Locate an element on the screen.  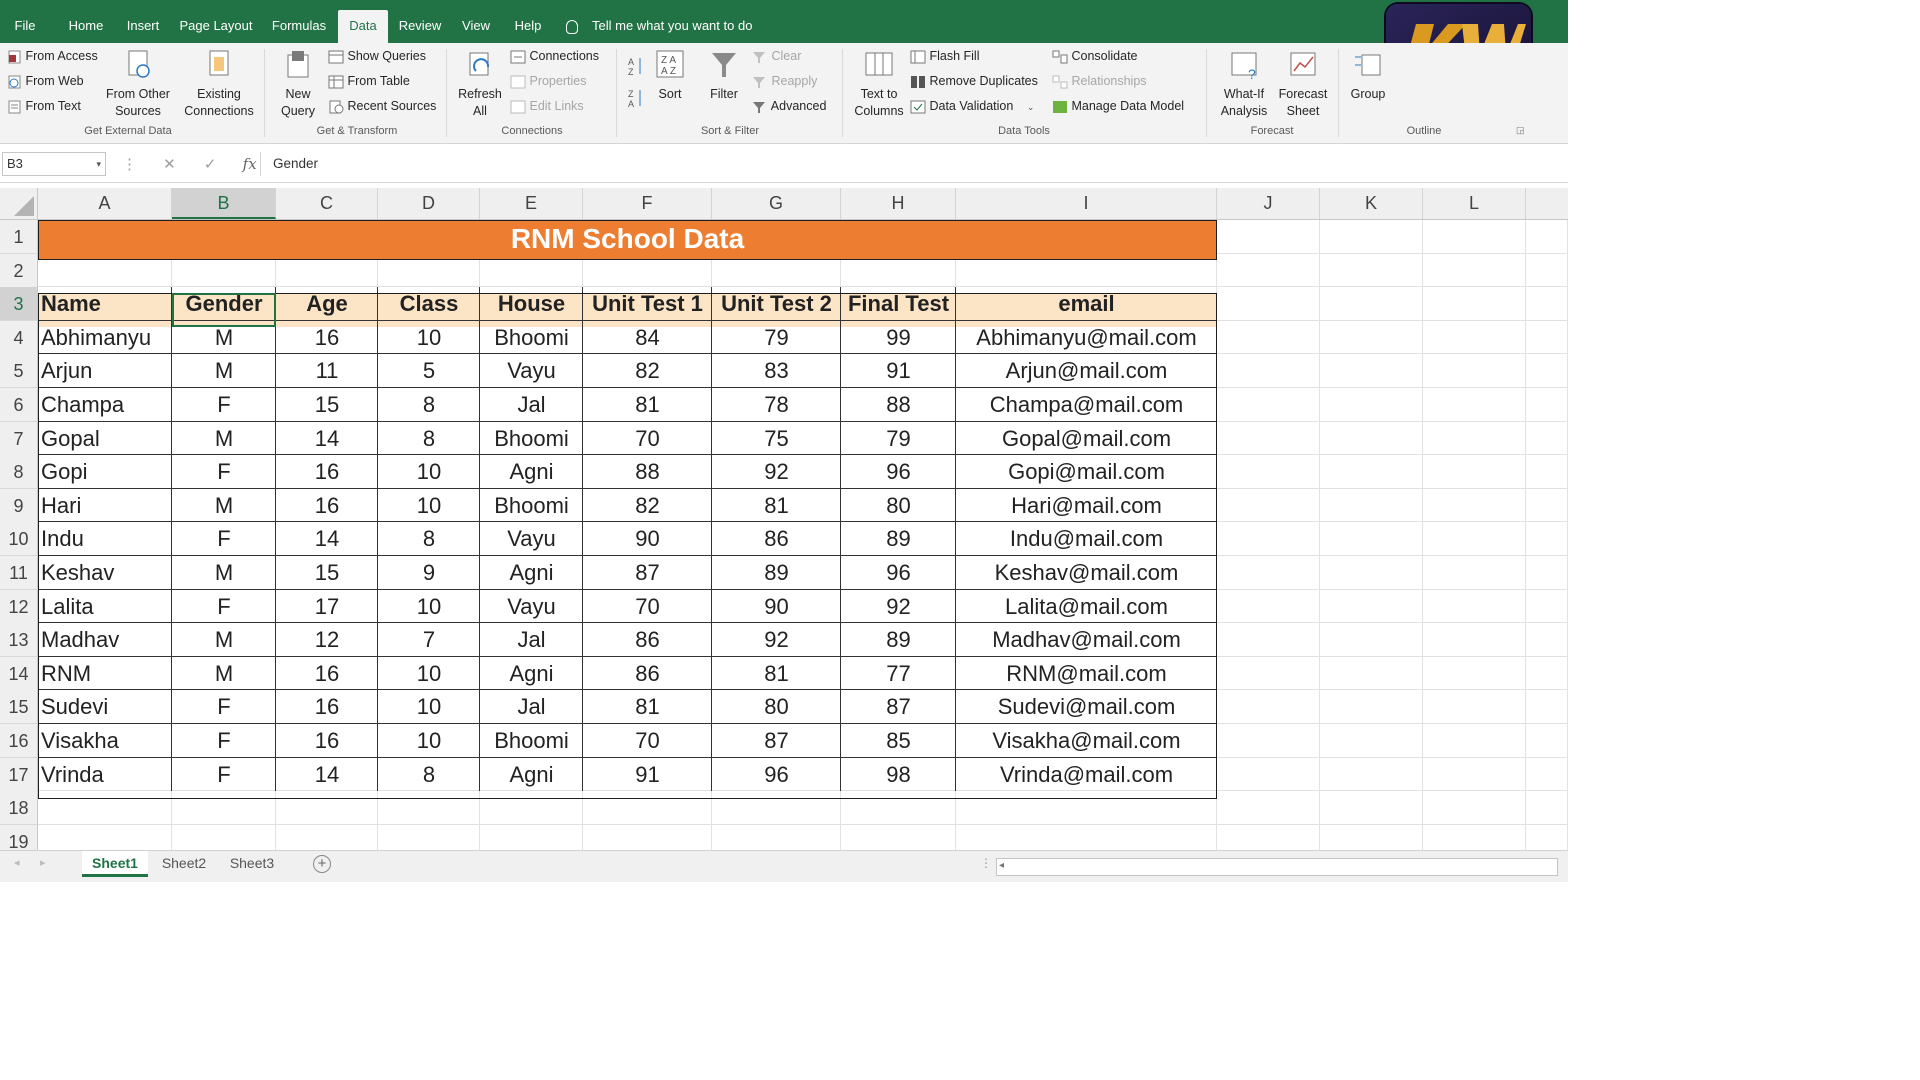
table-cell: Gopi is located at coordinates (105, 472).